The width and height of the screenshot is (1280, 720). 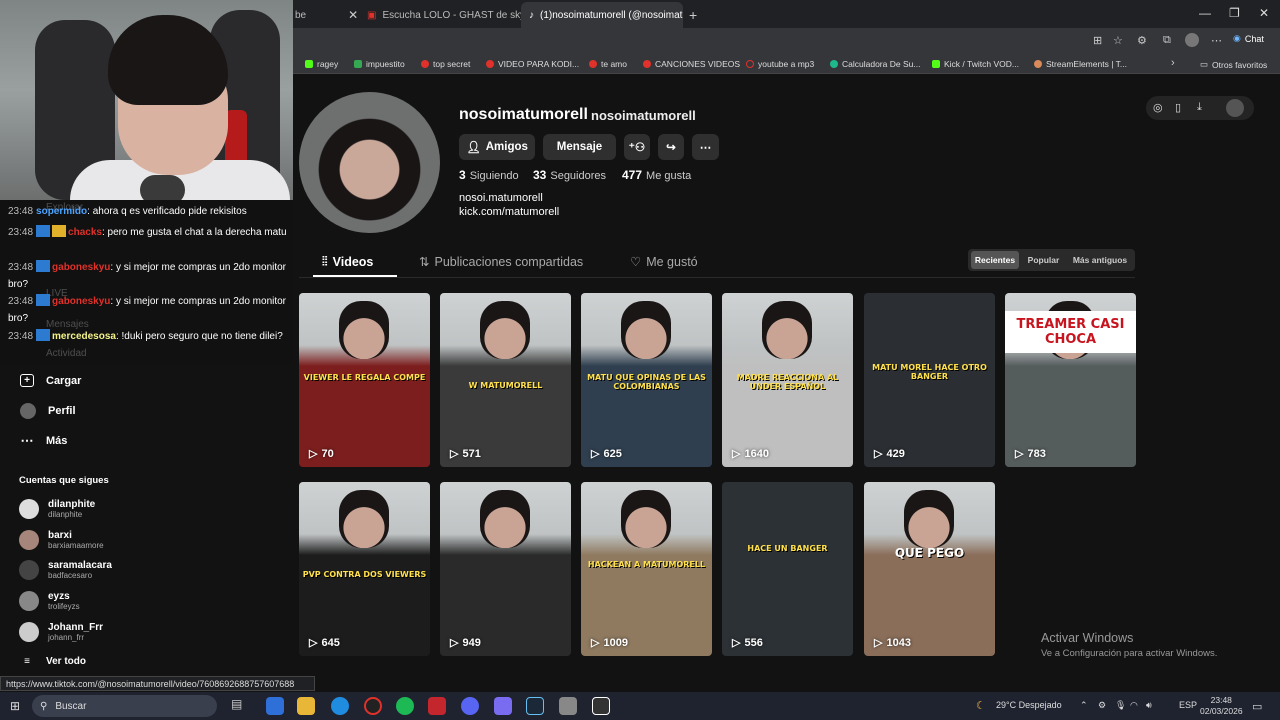 What do you see at coordinates (57, 509) in the screenshot?
I see `following-account: dilanphite dilanphite` at bounding box center [57, 509].